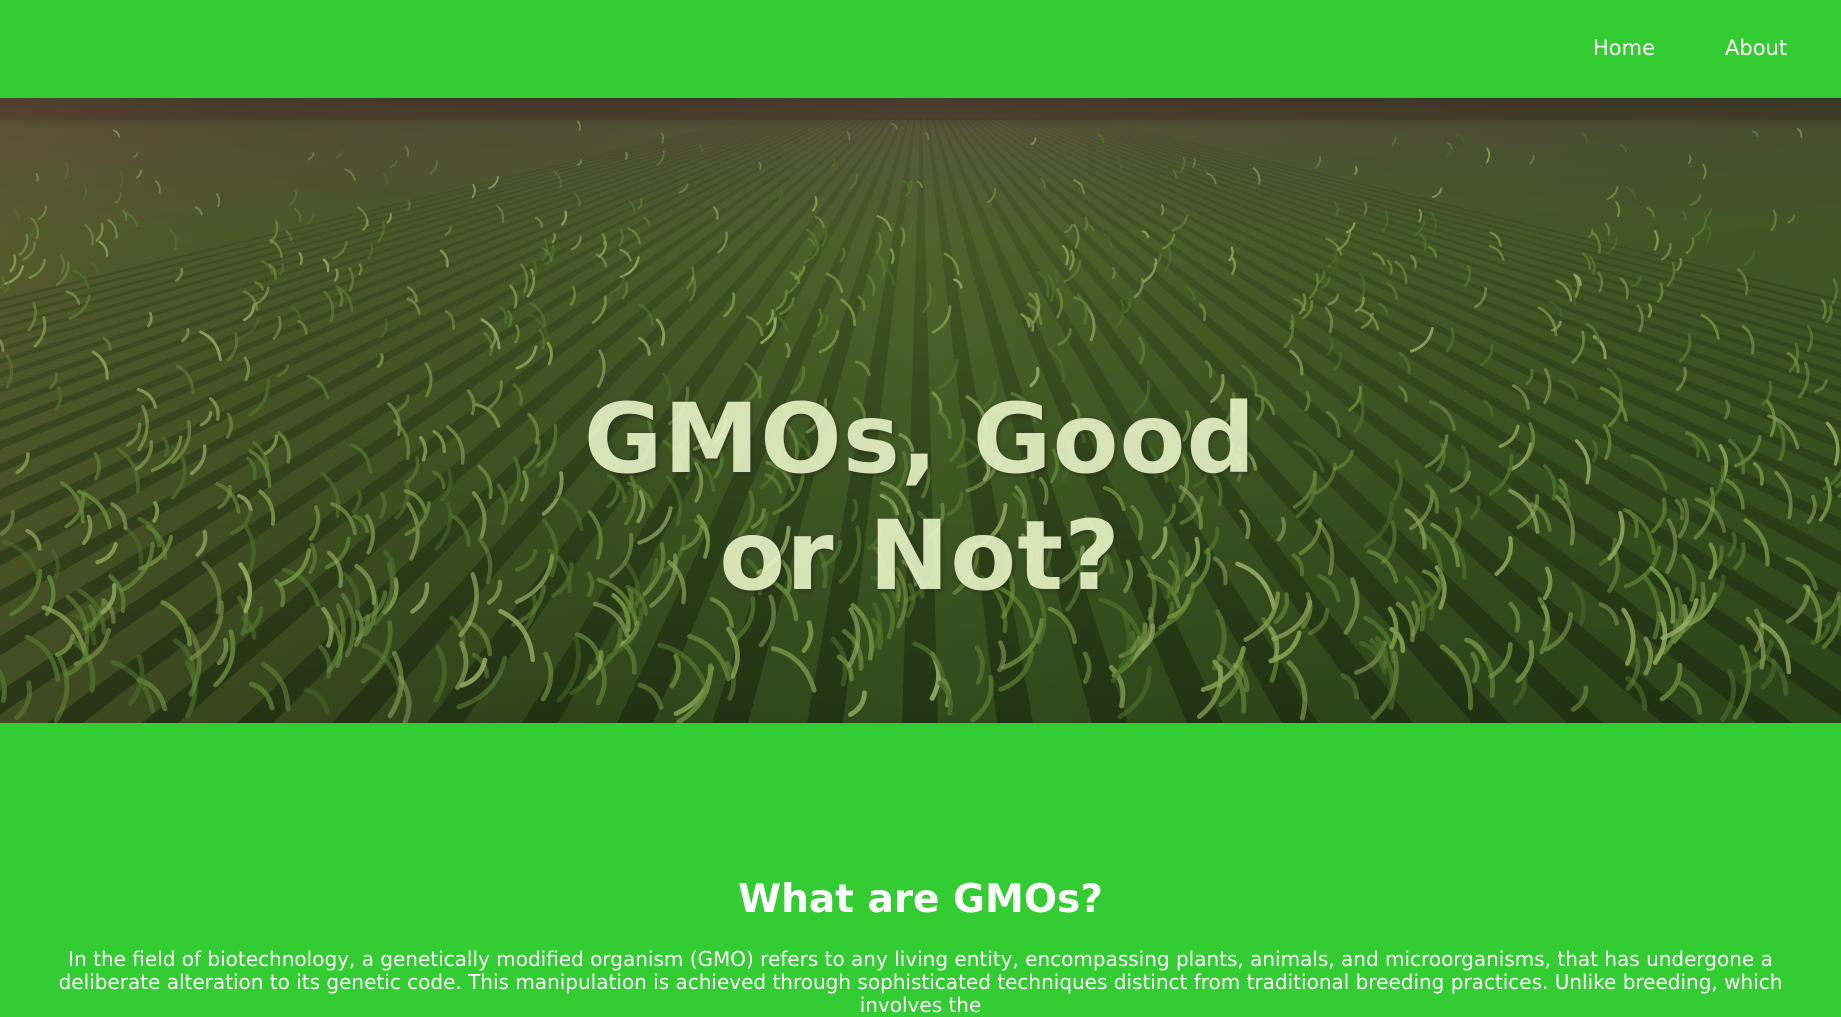  I want to click on nav-link-about: About, so click(1756, 48).